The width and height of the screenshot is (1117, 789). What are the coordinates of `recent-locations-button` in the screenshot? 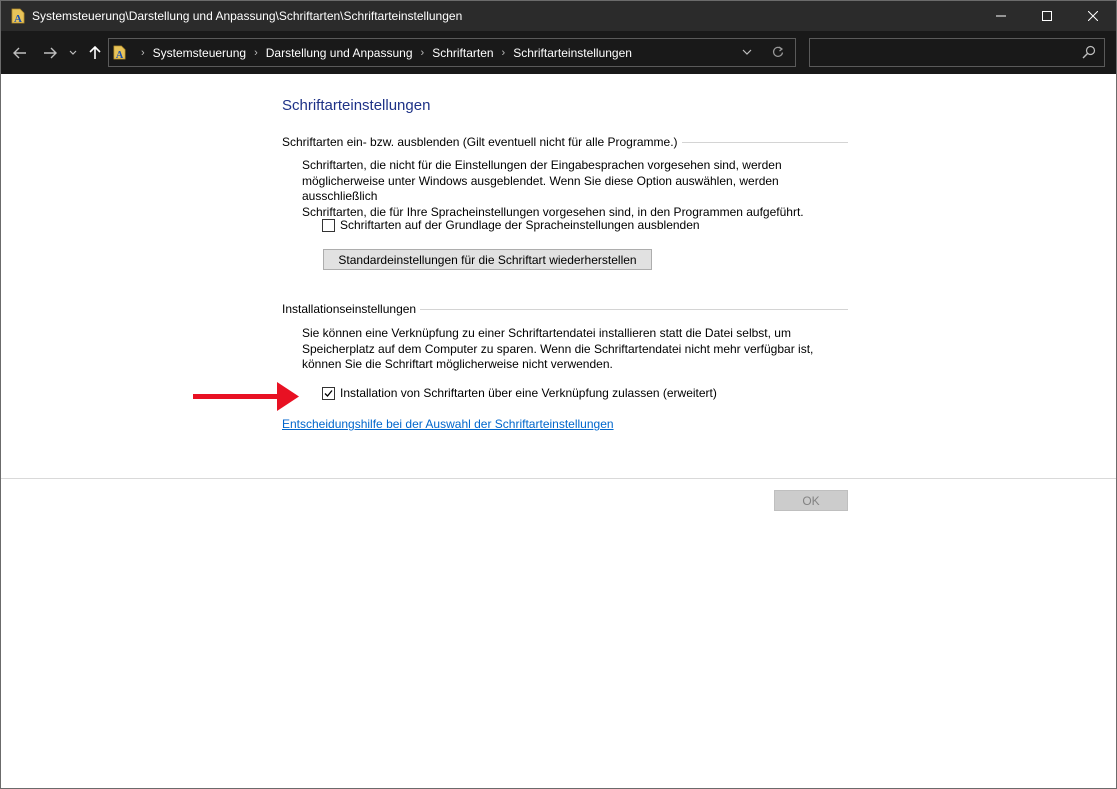 It's located at (73, 53).